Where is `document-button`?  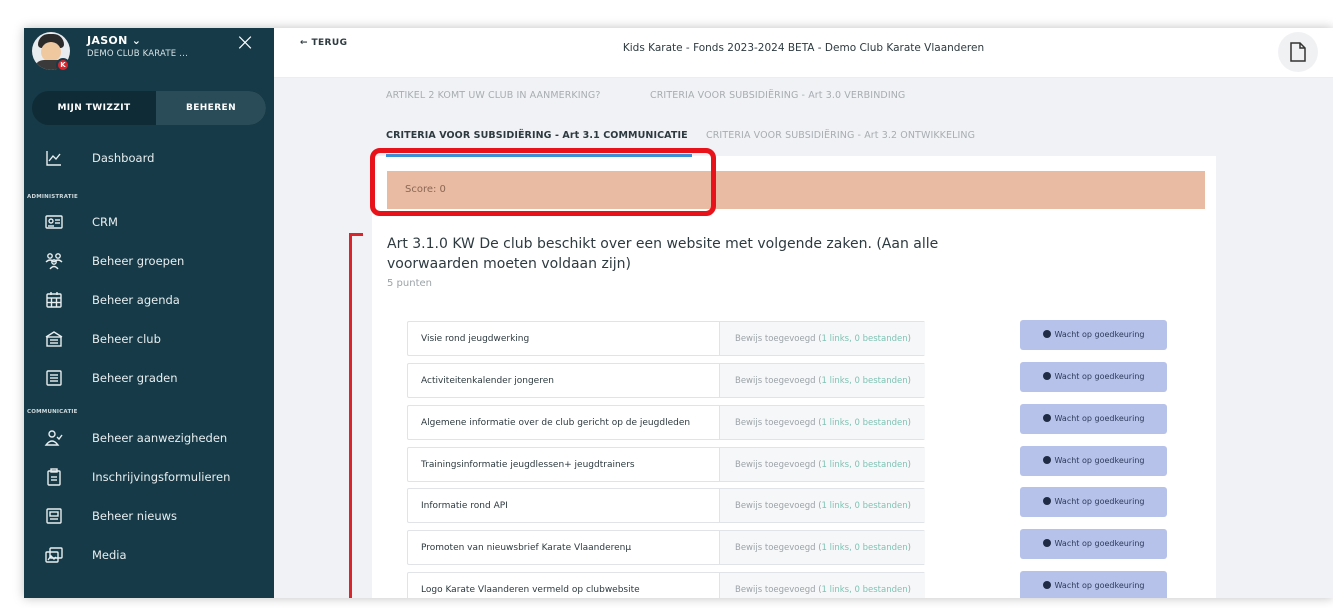 document-button is located at coordinates (1298, 52).